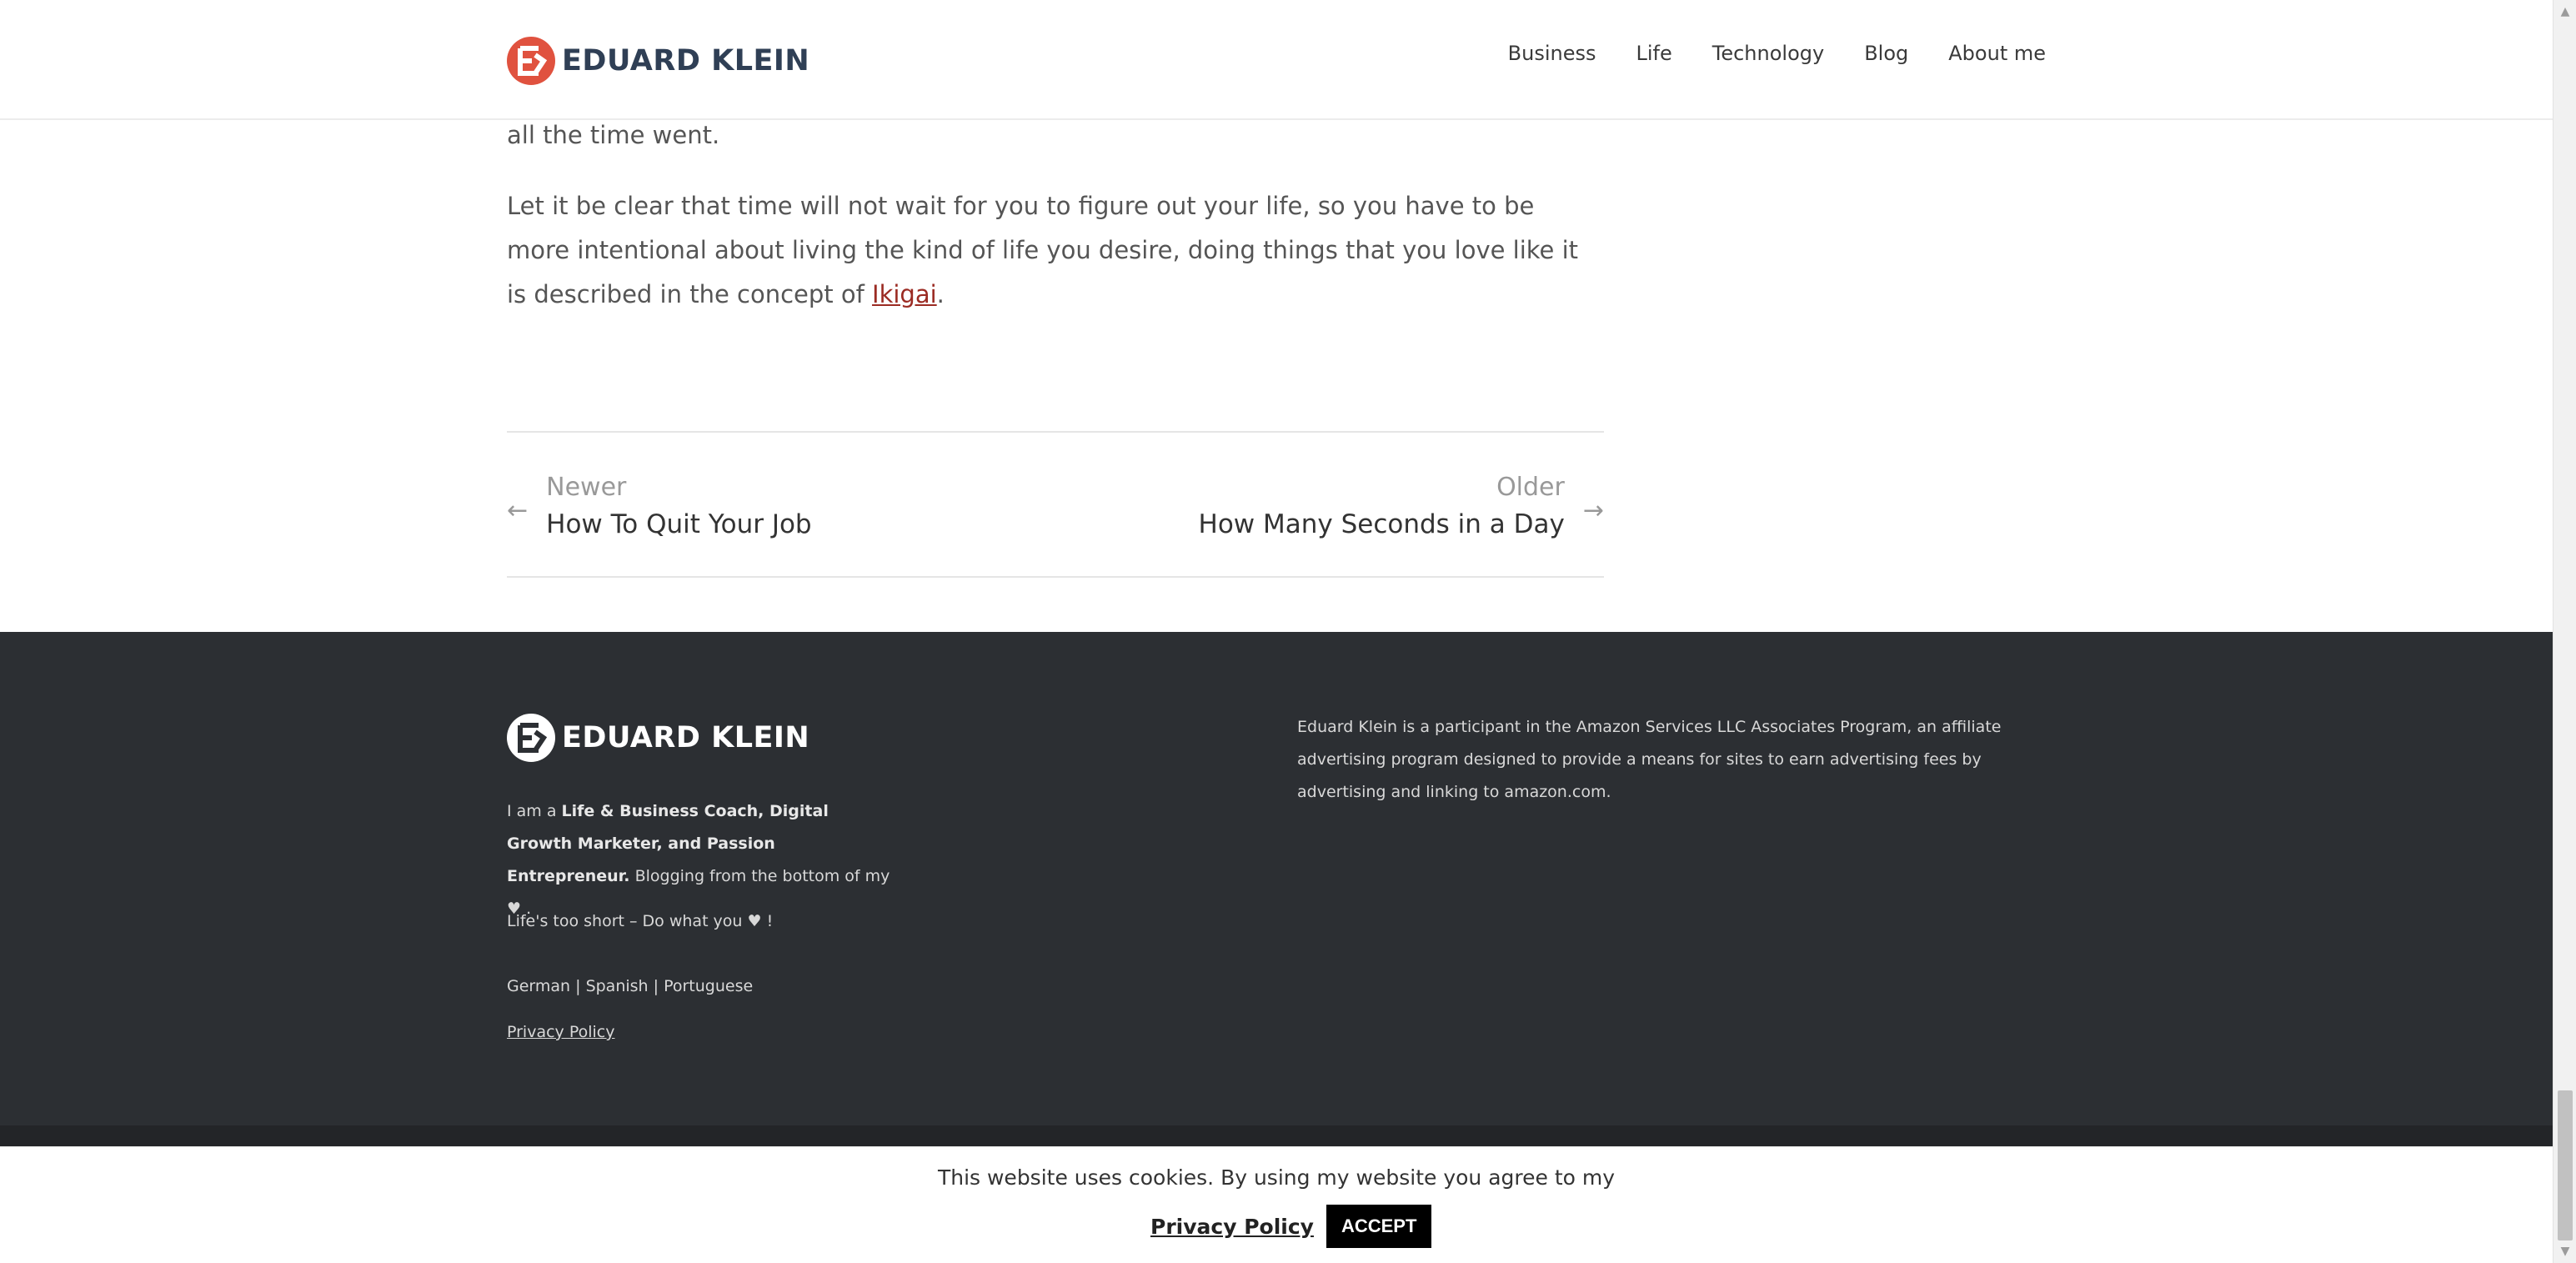 The width and height of the screenshot is (2576, 1263). What do you see at coordinates (904, 294) in the screenshot?
I see `ikigai-link: Ikigai` at bounding box center [904, 294].